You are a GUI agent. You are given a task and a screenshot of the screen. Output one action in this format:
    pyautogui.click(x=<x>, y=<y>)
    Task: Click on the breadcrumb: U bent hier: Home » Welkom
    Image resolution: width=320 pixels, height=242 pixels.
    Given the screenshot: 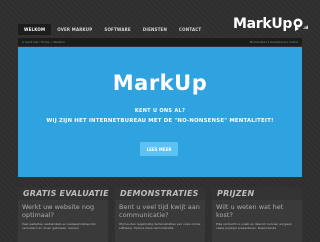 What is the action you would take?
    pyautogui.click(x=44, y=42)
    